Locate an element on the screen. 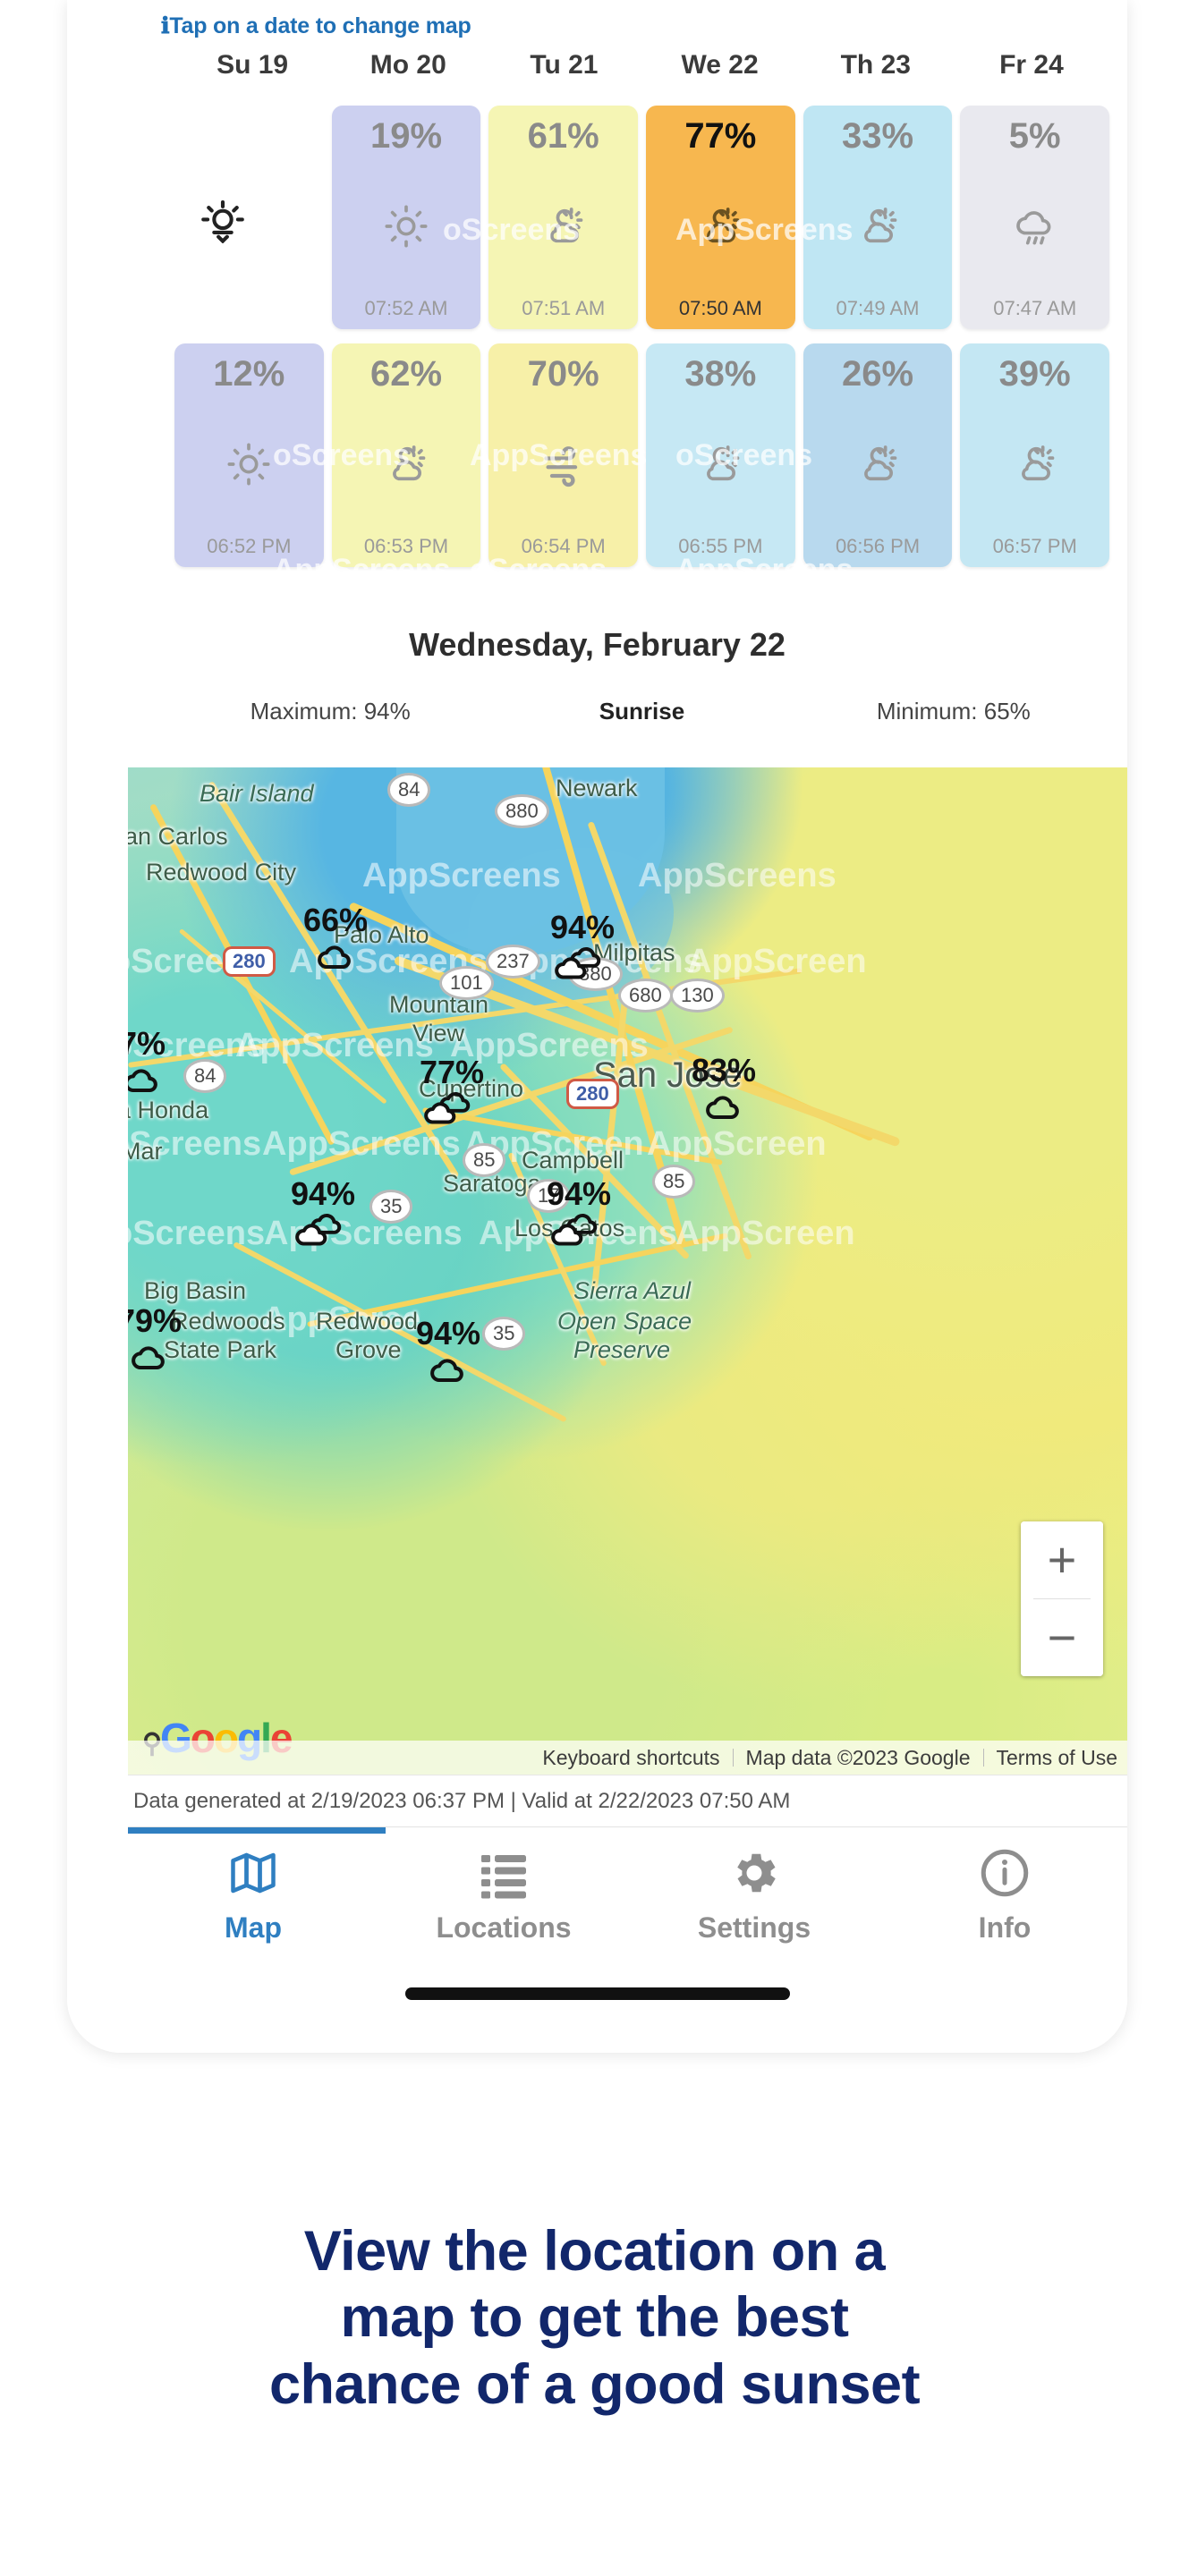 The width and height of the screenshot is (1189, 2576). forecast-percent: 12% is located at coordinates (249, 374).